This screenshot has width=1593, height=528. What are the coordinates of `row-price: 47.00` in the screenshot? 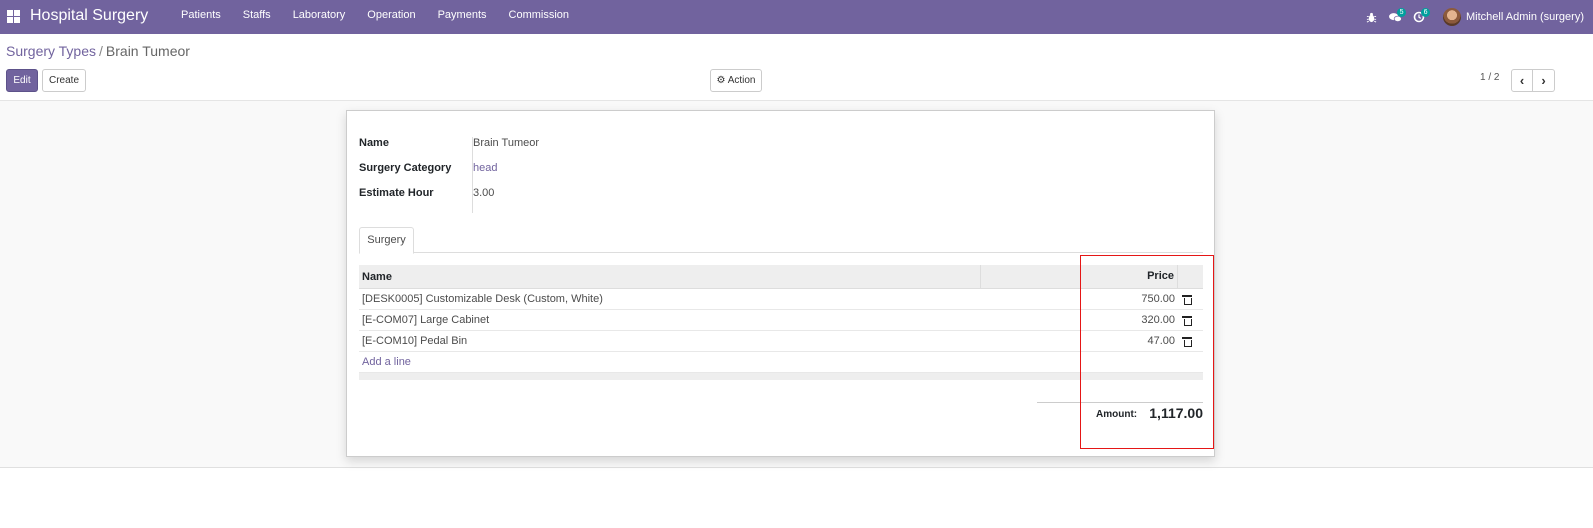 It's located at (1079, 341).